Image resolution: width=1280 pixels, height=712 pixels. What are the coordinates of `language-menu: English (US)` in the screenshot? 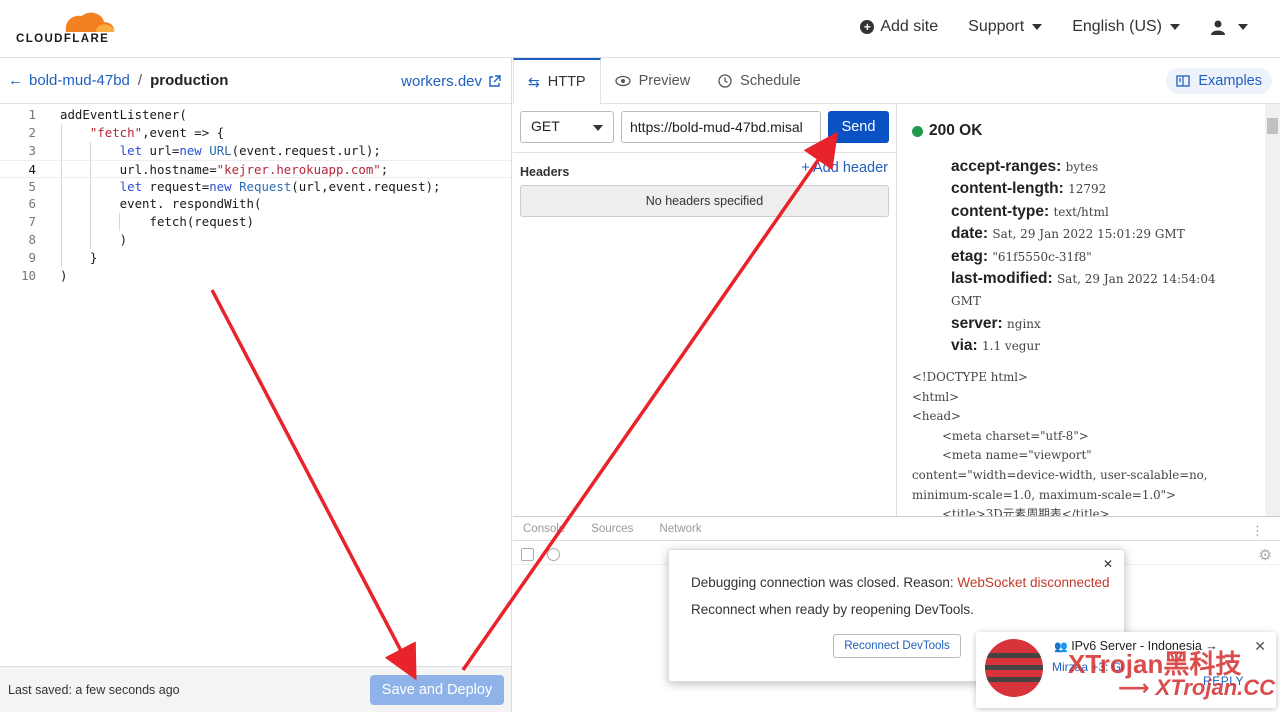 It's located at (1126, 27).